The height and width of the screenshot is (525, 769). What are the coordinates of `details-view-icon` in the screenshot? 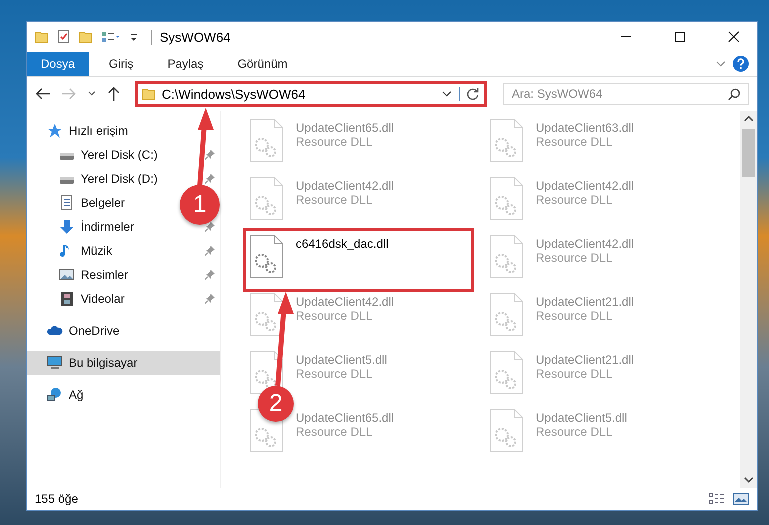 It's located at (717, 499).